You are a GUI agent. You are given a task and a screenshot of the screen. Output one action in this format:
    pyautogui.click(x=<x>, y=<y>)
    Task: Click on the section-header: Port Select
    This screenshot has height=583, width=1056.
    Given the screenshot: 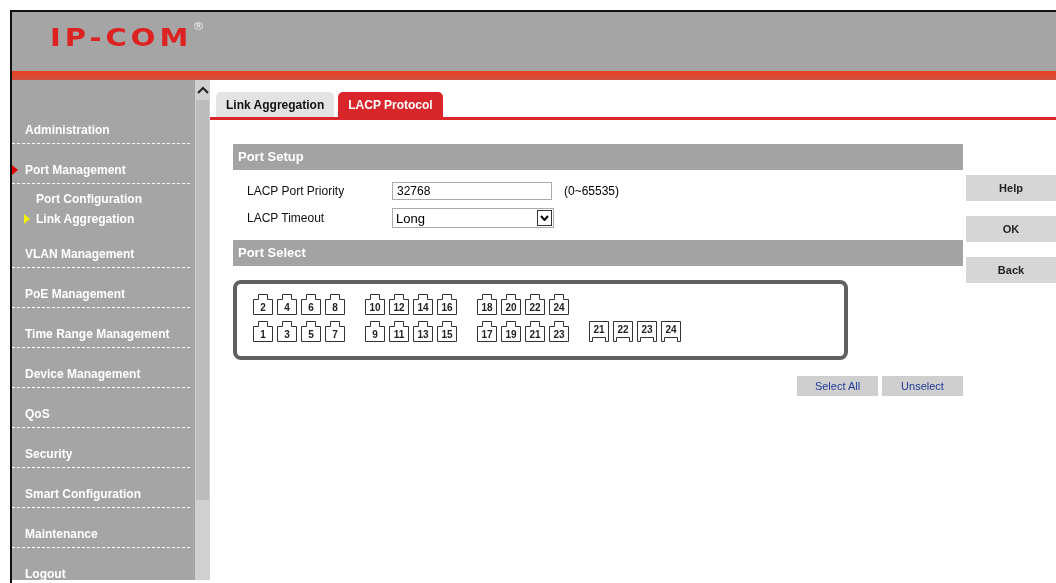 What is the action you would take?
    pyautogui.click(x=598, y=253)
    